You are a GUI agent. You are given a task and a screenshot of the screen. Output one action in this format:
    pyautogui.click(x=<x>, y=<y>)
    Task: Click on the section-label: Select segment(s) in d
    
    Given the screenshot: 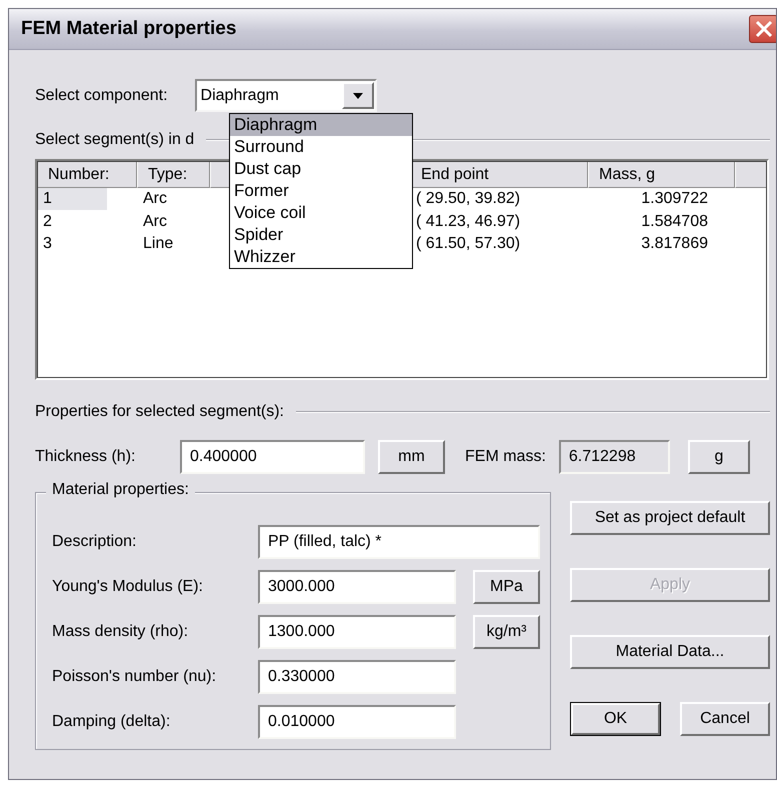 What is the action you would take?
    pyautogui.click(x=114, y=140)
    